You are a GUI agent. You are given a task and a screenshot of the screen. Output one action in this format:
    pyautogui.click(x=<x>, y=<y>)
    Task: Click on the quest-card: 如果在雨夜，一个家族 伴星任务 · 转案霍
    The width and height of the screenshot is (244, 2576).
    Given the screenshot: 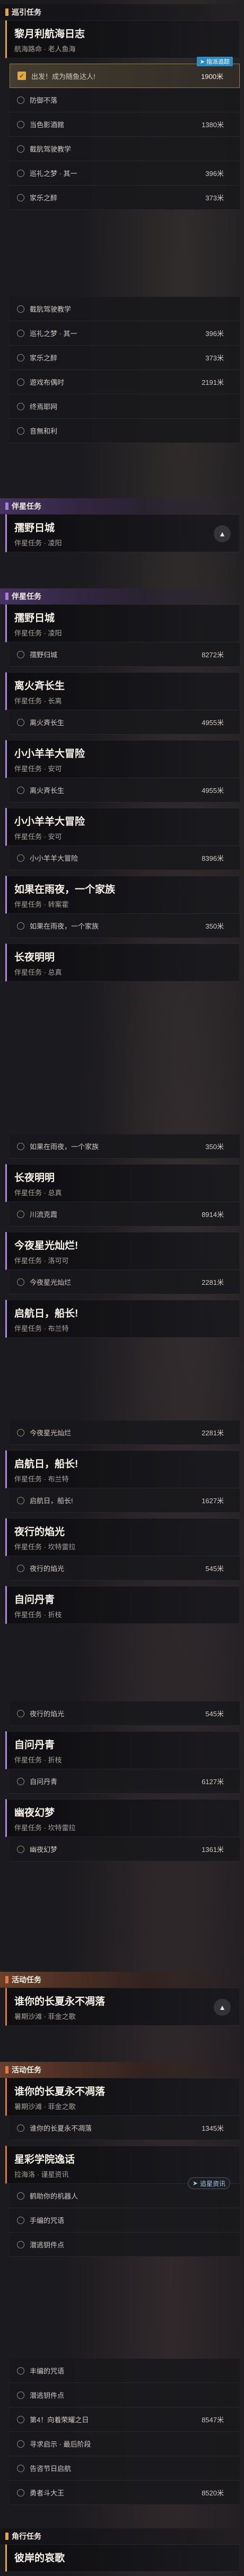 What is the action you would take?
    pyautogui.click(x=123, y=895)
    